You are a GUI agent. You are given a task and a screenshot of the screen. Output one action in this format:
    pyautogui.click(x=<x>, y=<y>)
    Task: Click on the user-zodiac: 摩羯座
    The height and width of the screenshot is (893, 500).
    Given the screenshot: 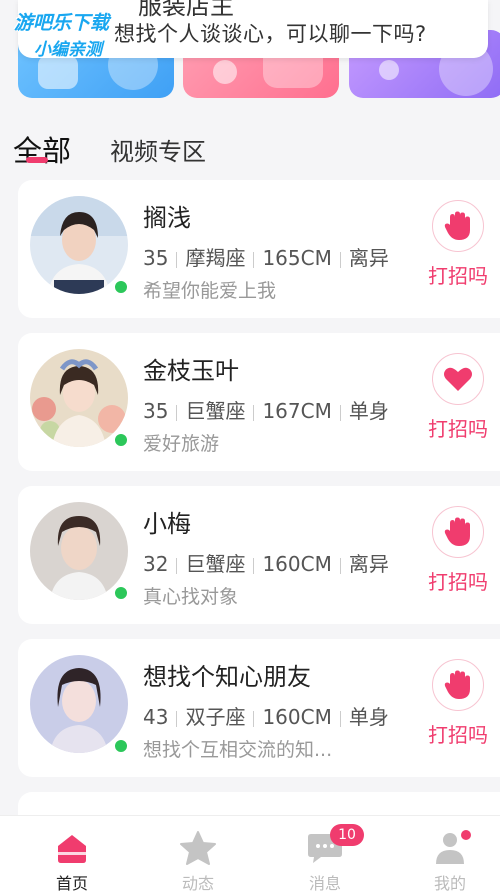 What is the action you would take?
    pyautogui.click(x=215, y=258)
    